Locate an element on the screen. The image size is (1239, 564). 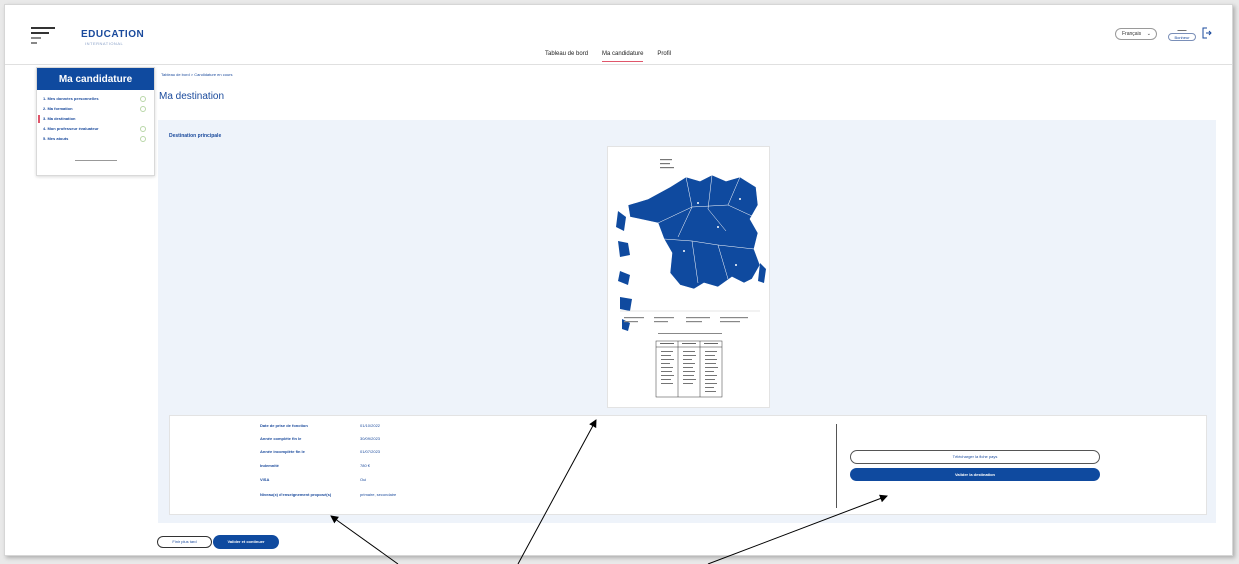
sidebar-item-atouts: 5. Mes atouts is located at coordinates (95, 139).